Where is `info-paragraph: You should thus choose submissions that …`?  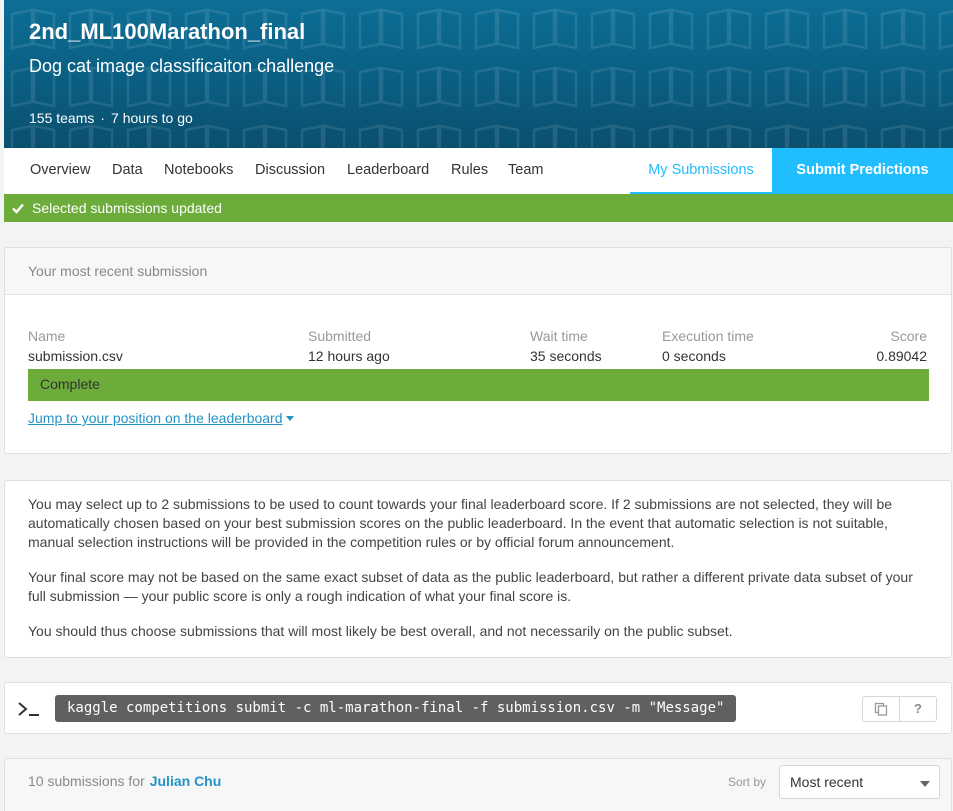
info-paragraph: You should thus choose submissions that … is located at coordinates (380, 631).